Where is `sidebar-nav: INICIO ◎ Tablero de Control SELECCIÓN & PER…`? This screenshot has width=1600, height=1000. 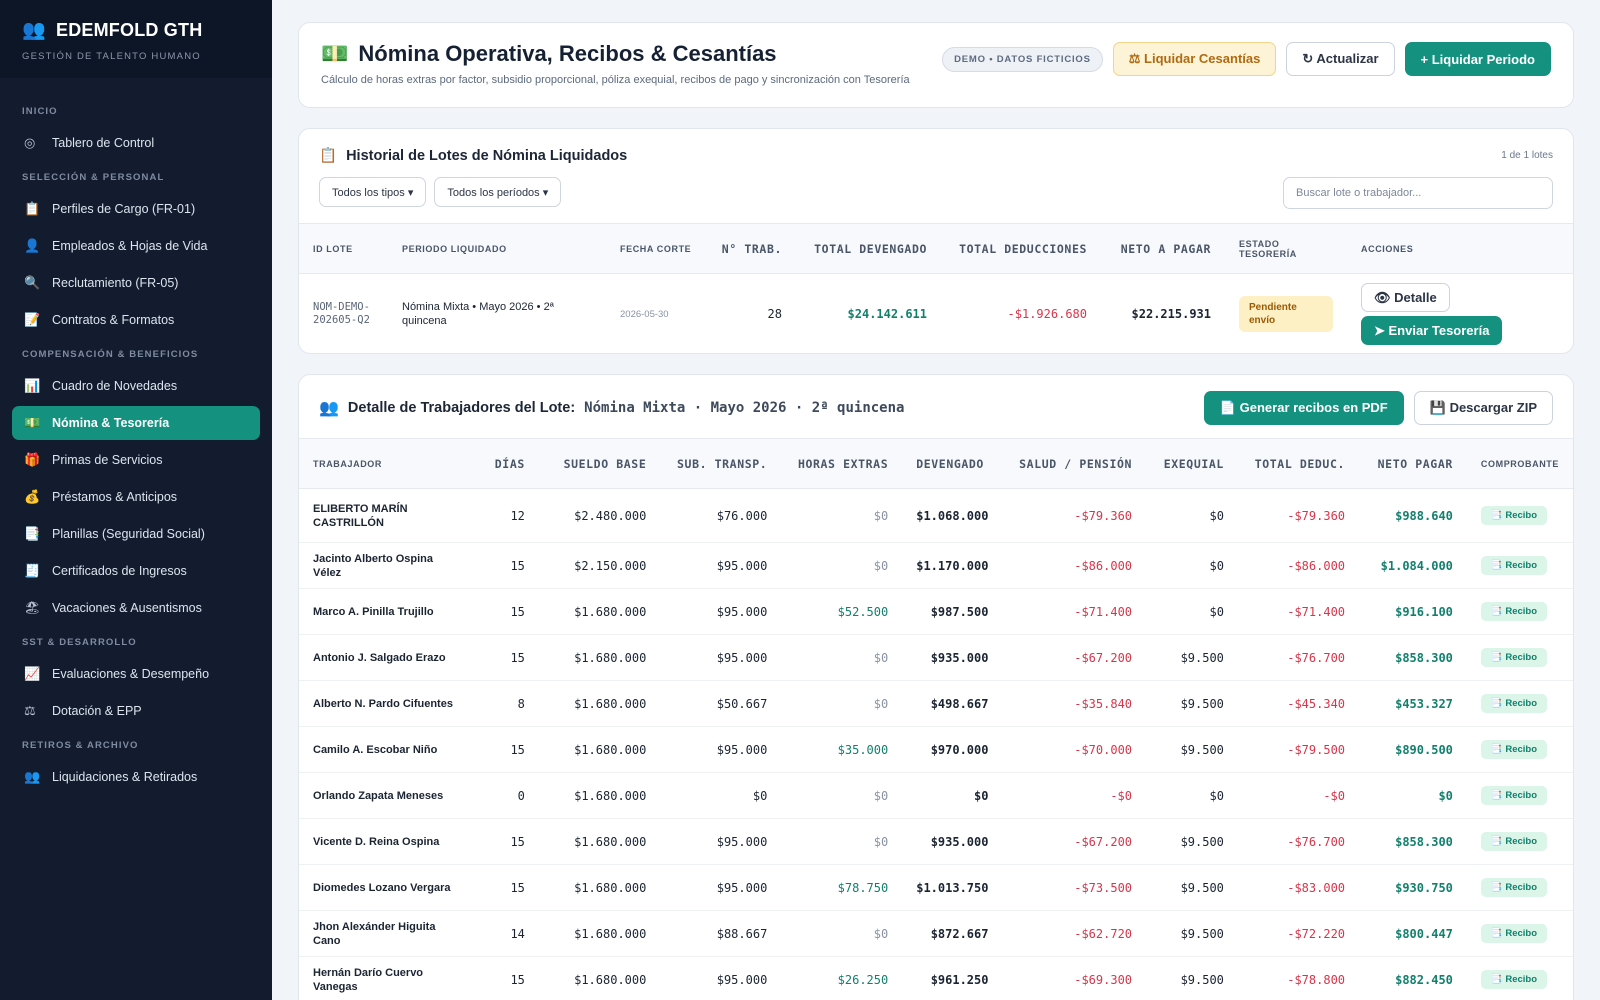 sidebar-nav: INICIO ◎ Tablero de Control SELECCIÓN & PER… is located at coordinates (136, 436).